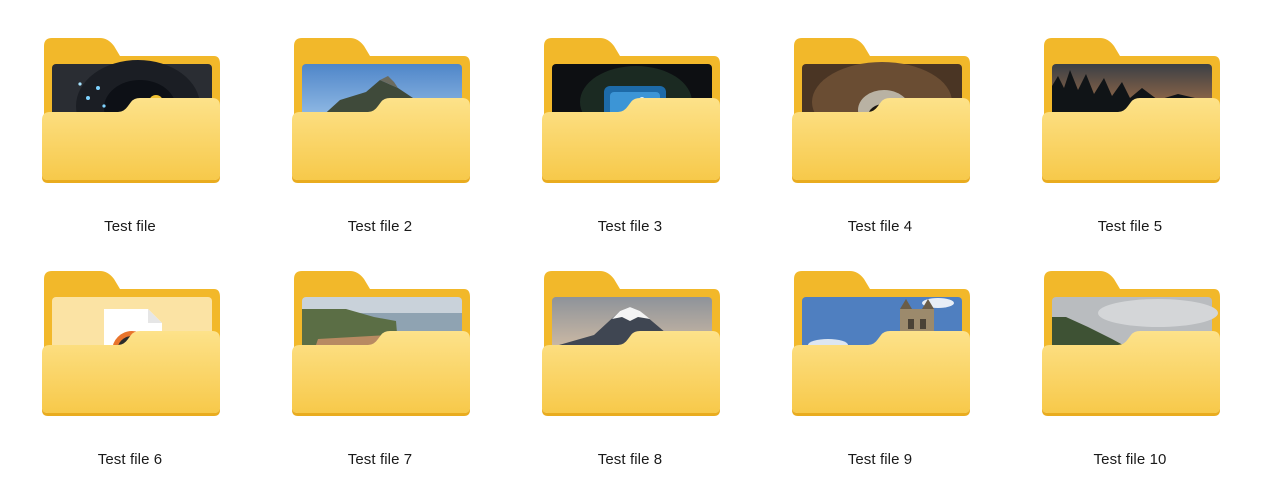 The image size is (1269, 500). I want to click on folder-label: Test file 6, so click(130, 459).